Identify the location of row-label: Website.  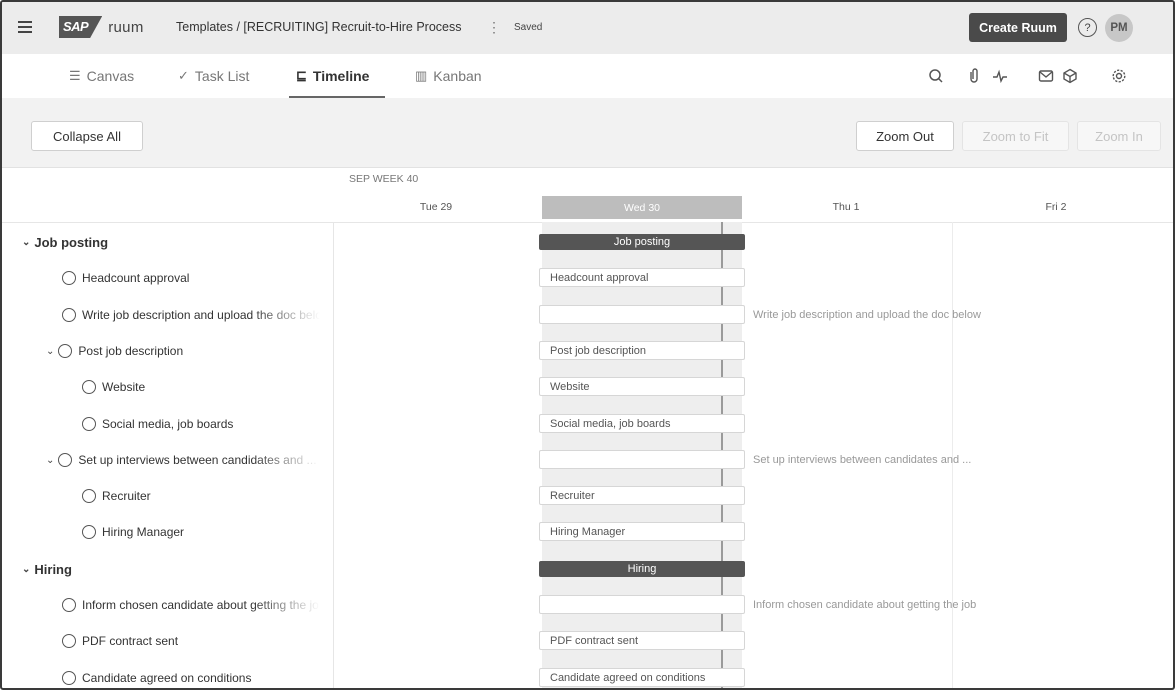
(124, 387).